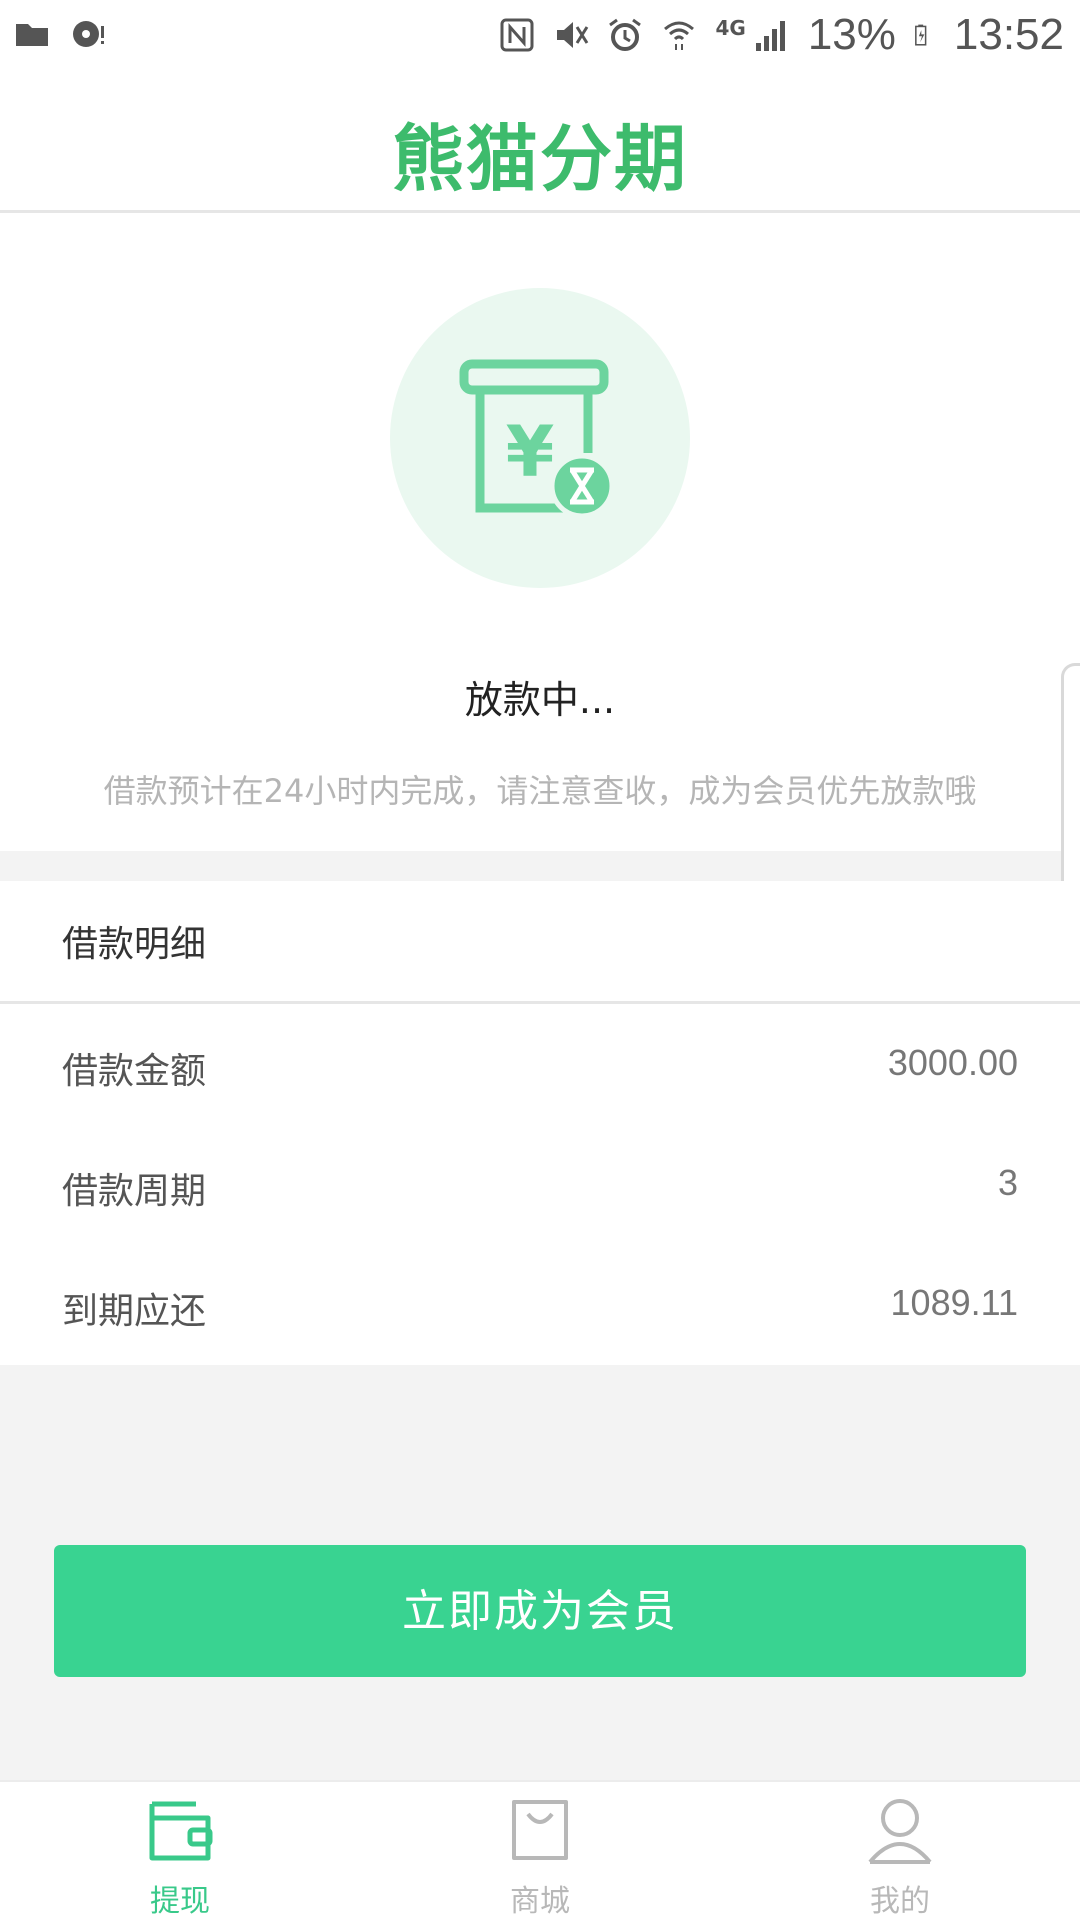  I want to click on tab-profile: 我的, so click(900, 1851).